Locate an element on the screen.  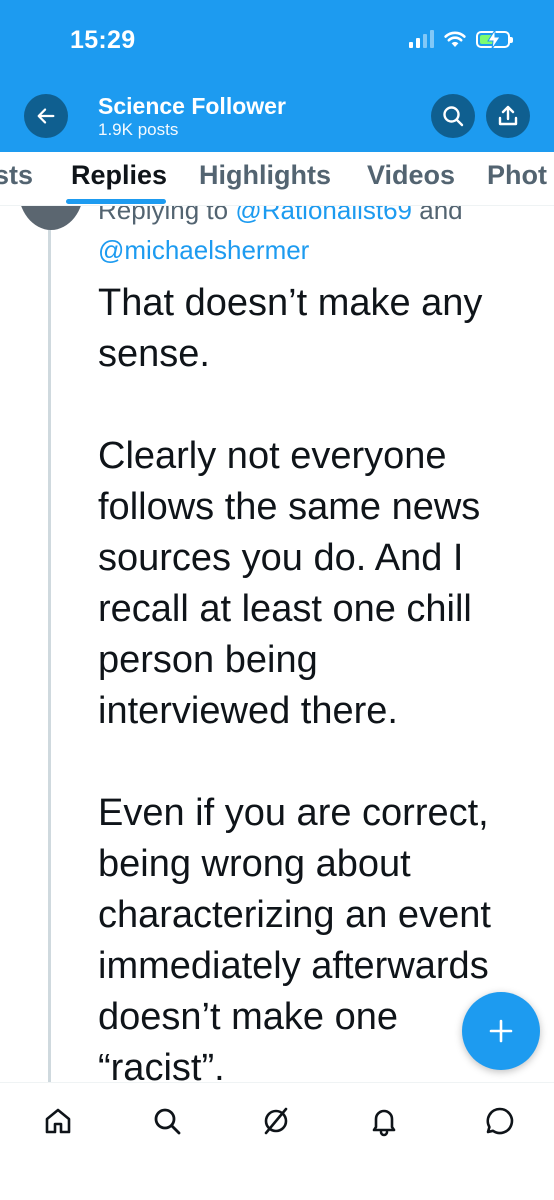
profile-tabs: sts Replies Highlights Videos Phot is located at coordinates (277, 179).